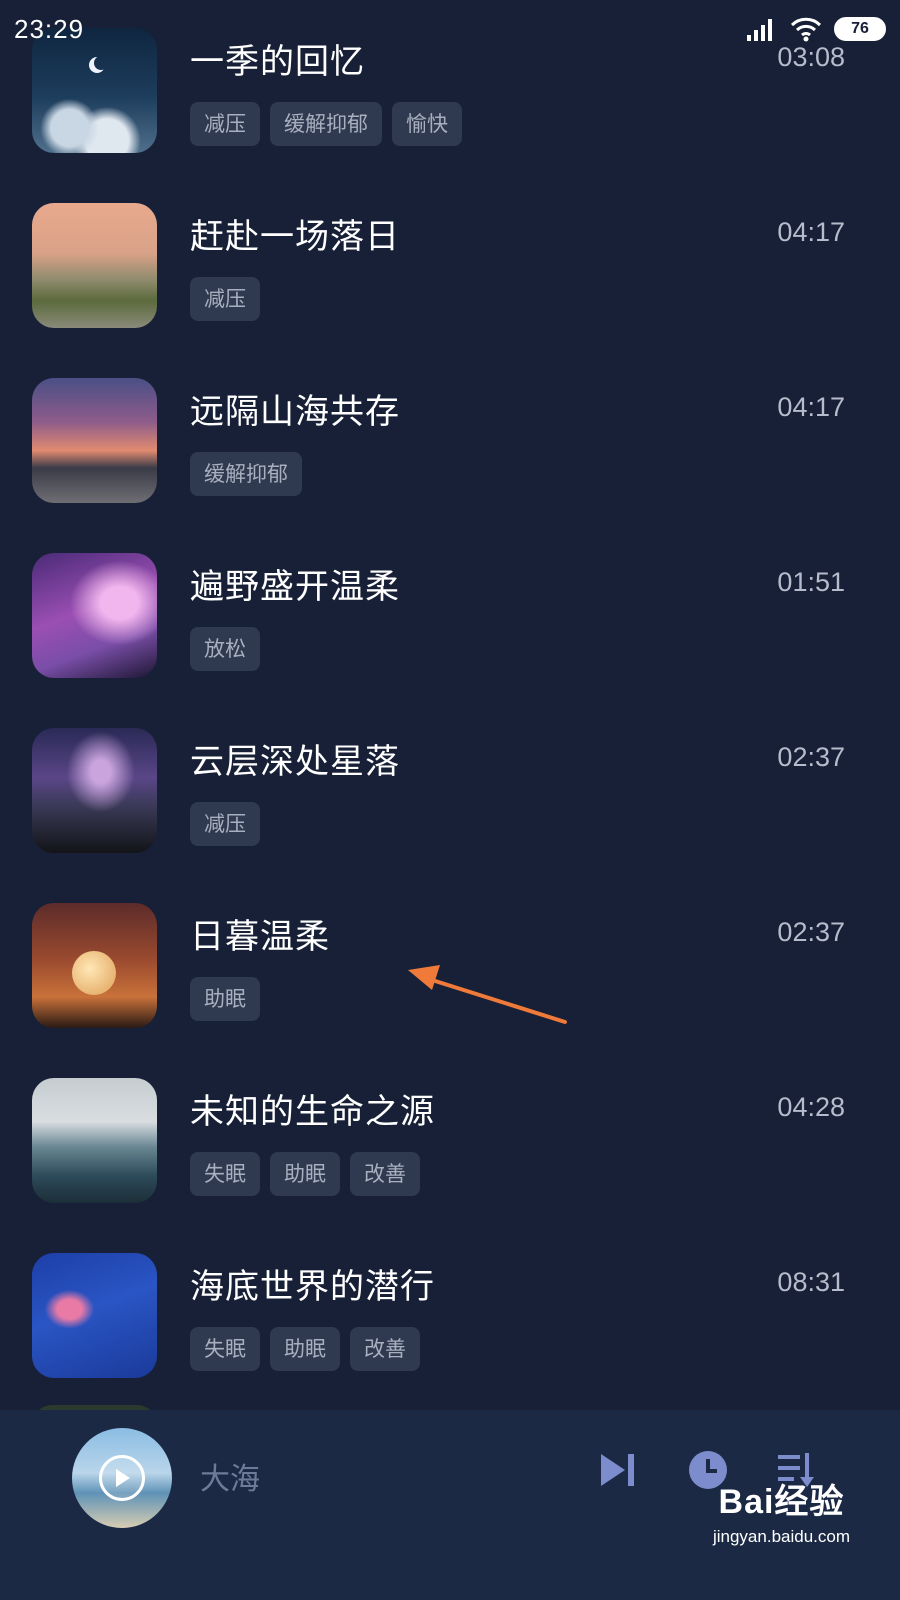  Describe the element at coordinates (49, 29) in the screenshot. I see `status-time: 23:29` at that location.